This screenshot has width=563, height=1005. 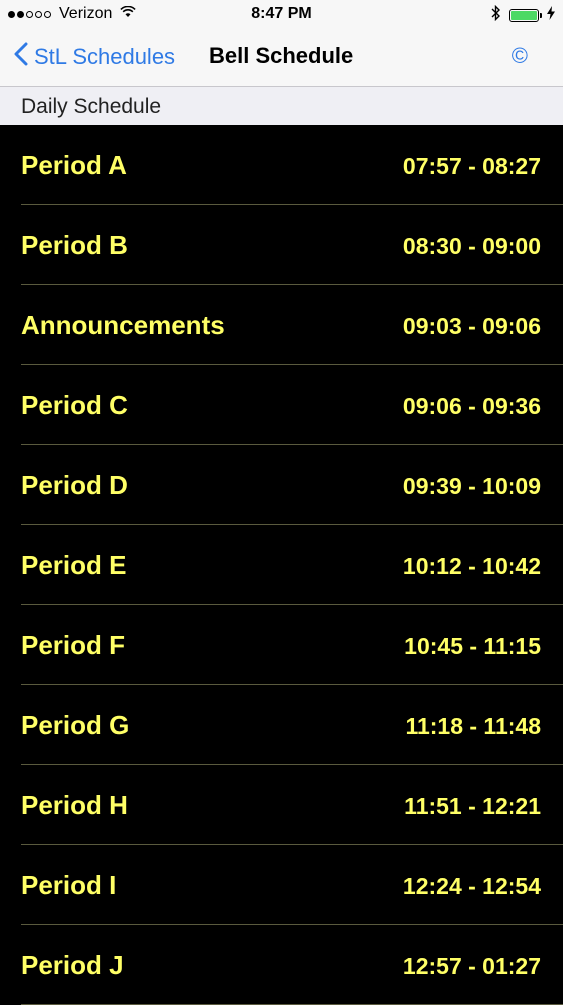 What do you see at coordinates (74, 165) in the screenshot?
I see `period-name: Period A` at bounding box center [74, 165].